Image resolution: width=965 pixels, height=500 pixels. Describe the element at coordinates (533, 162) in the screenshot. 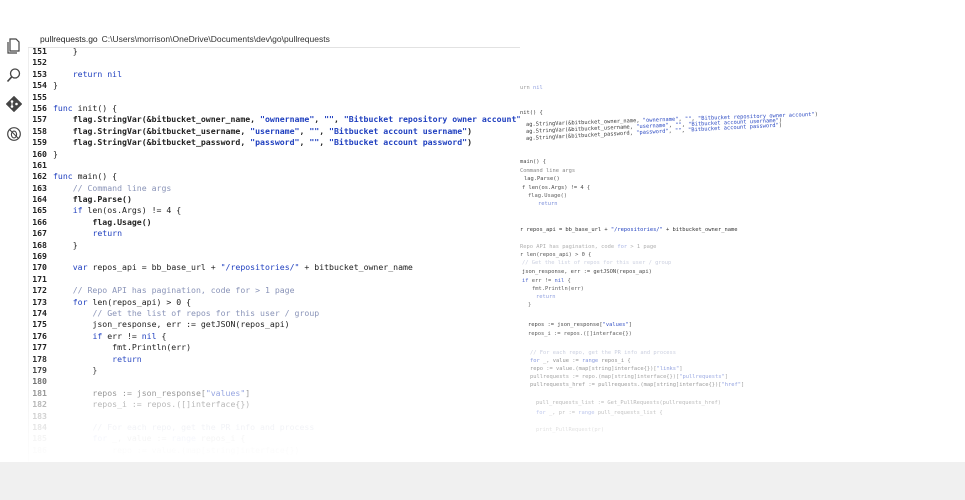

I see `scattered-code-line: main() {` at that location.